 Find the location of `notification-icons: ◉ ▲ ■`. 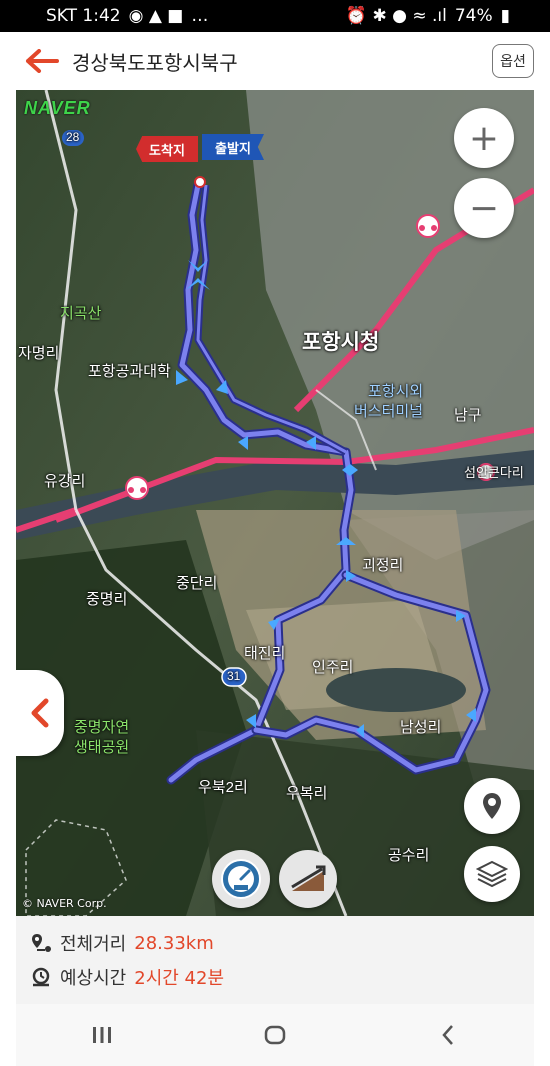

notification-icons: ◉ ▲ ■ is located at coordinates (156, 16).